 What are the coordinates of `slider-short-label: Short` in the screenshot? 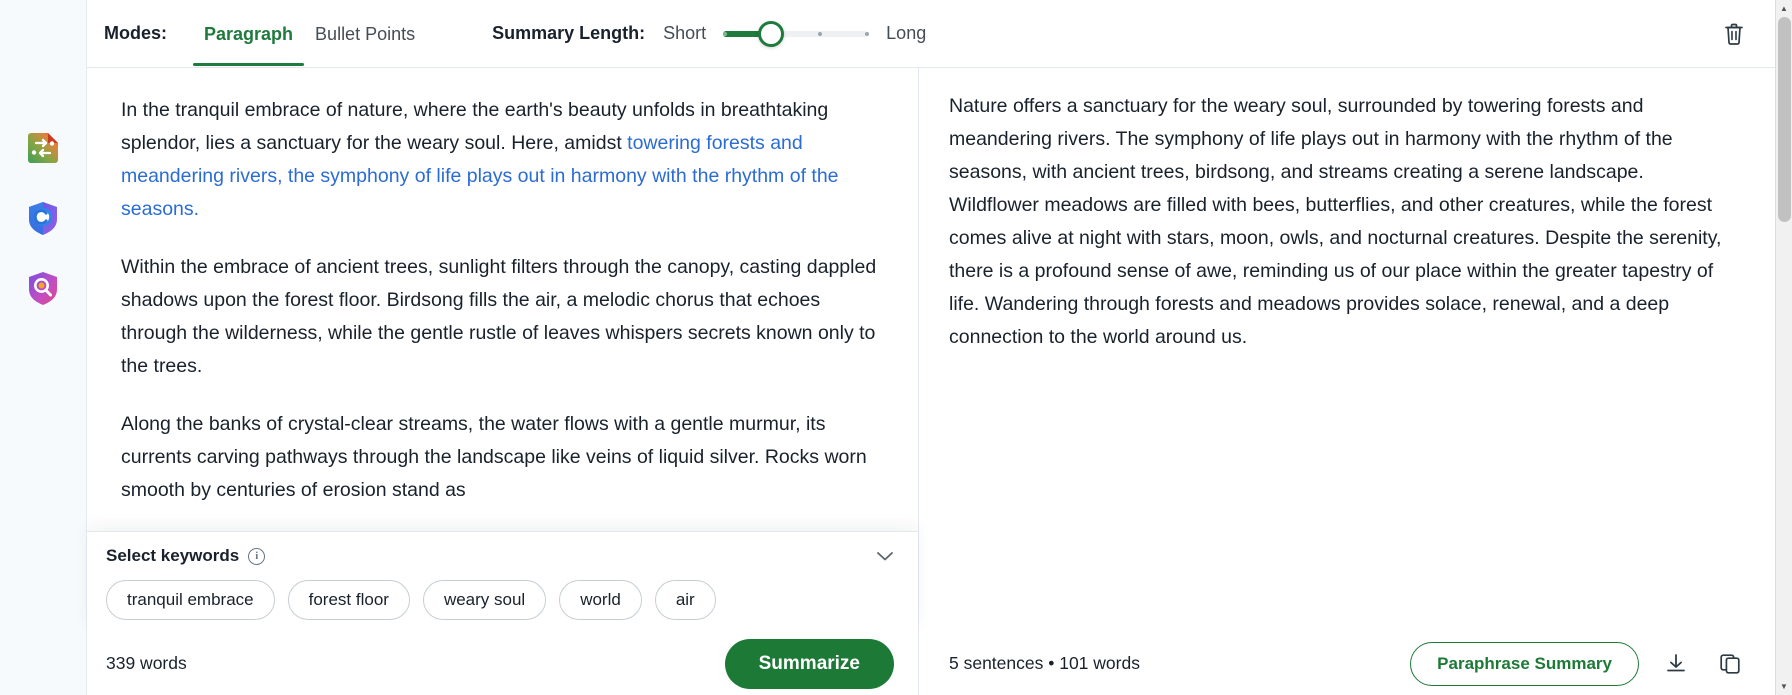 It's located at (685, 33).